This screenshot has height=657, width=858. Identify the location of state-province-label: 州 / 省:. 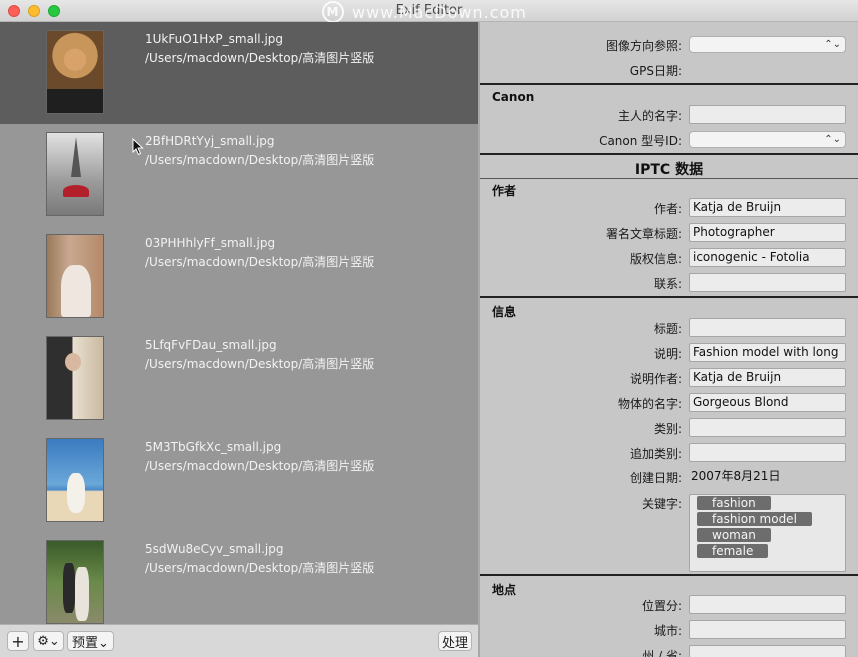
(662, 653).